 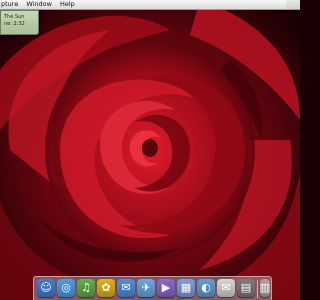 I want to click on imovie-icon: ▶, so click(x=166, y=288).